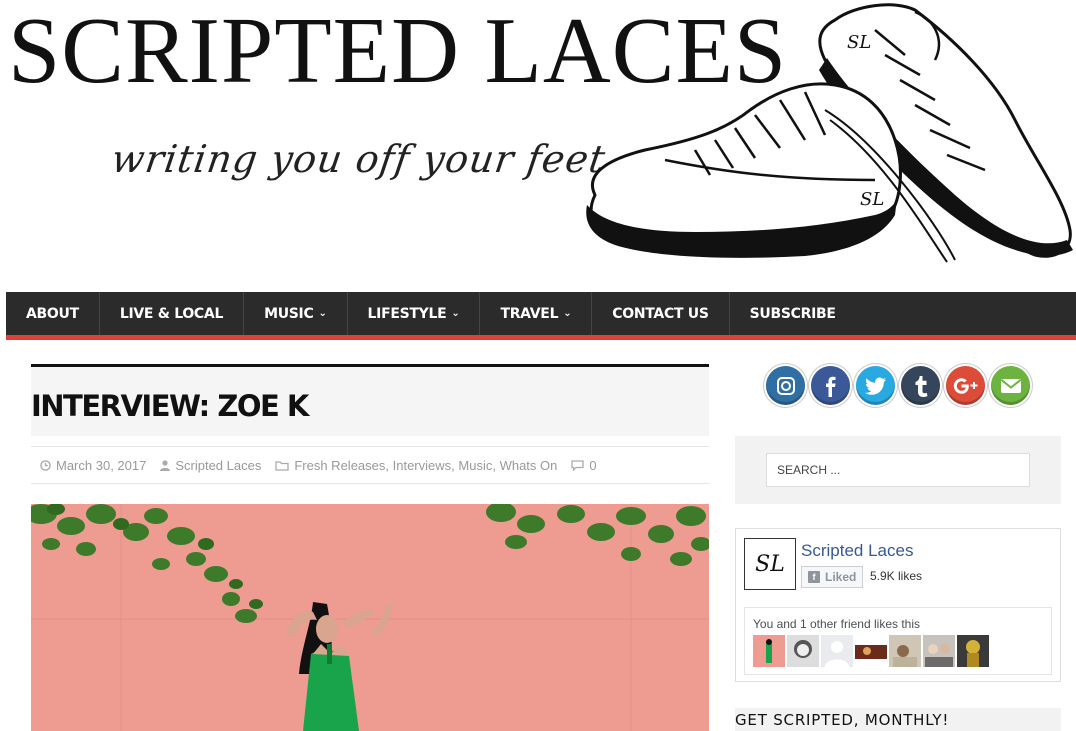 This screenshot has width=1076, height=731. What do you see at coordinates (898, 385) in the screenshot?
I see `social-icons` at bounding box center [898, 385].